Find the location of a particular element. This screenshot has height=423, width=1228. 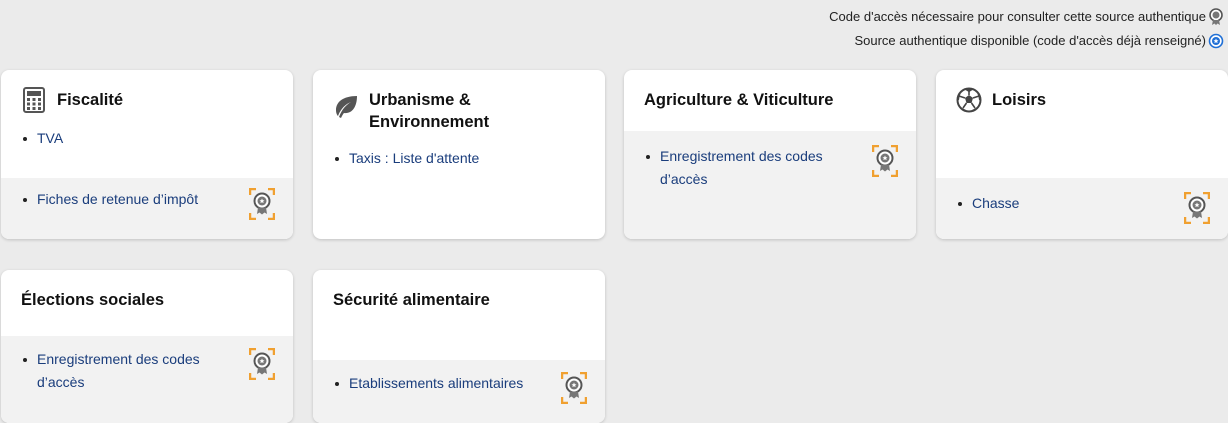

restricted-section: Etablissements alimentaires is located at coordinates (459, 391).